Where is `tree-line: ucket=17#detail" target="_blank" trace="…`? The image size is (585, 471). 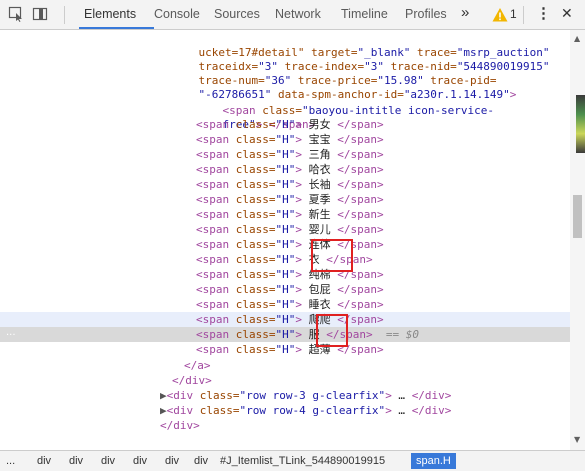 tree-line: ucket=17#detail" target="_blank" trace="… is located at coordinates (371, 44).